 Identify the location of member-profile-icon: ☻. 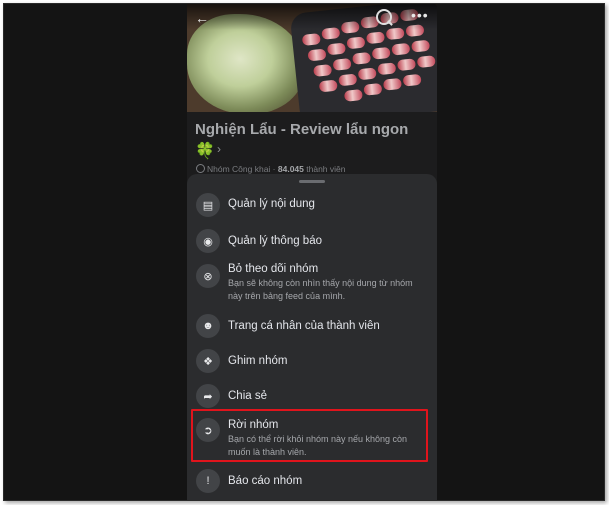
(208, 326).